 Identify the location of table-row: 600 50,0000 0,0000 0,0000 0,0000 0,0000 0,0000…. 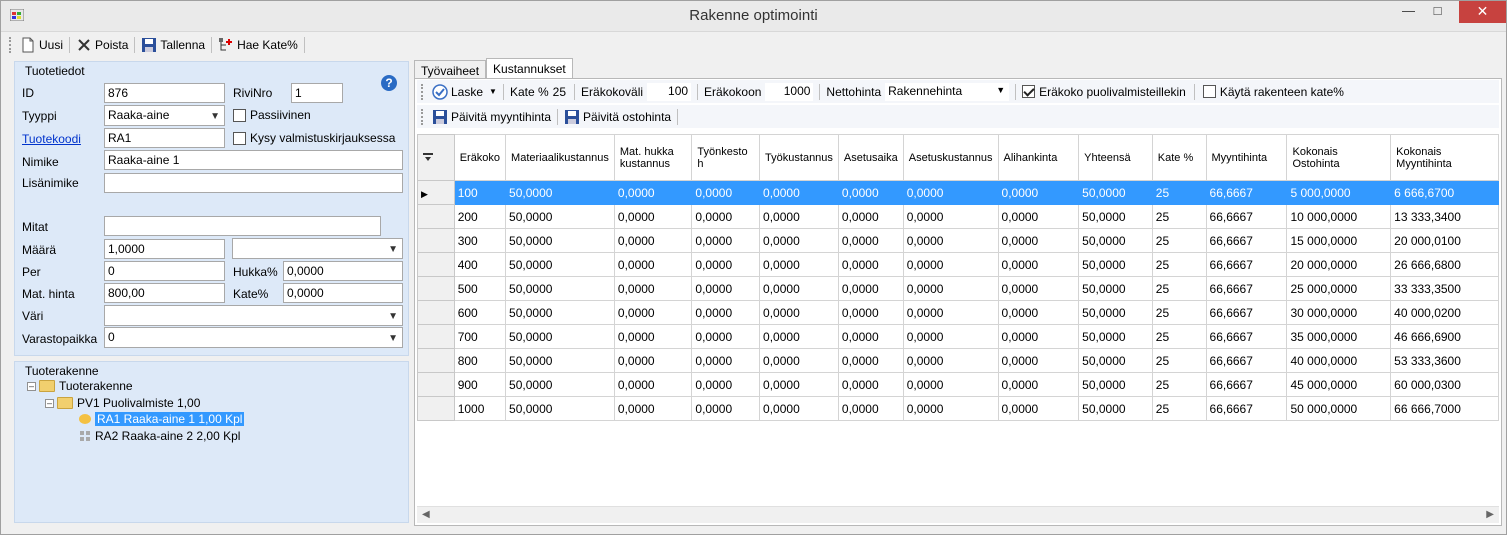
(958, 312).